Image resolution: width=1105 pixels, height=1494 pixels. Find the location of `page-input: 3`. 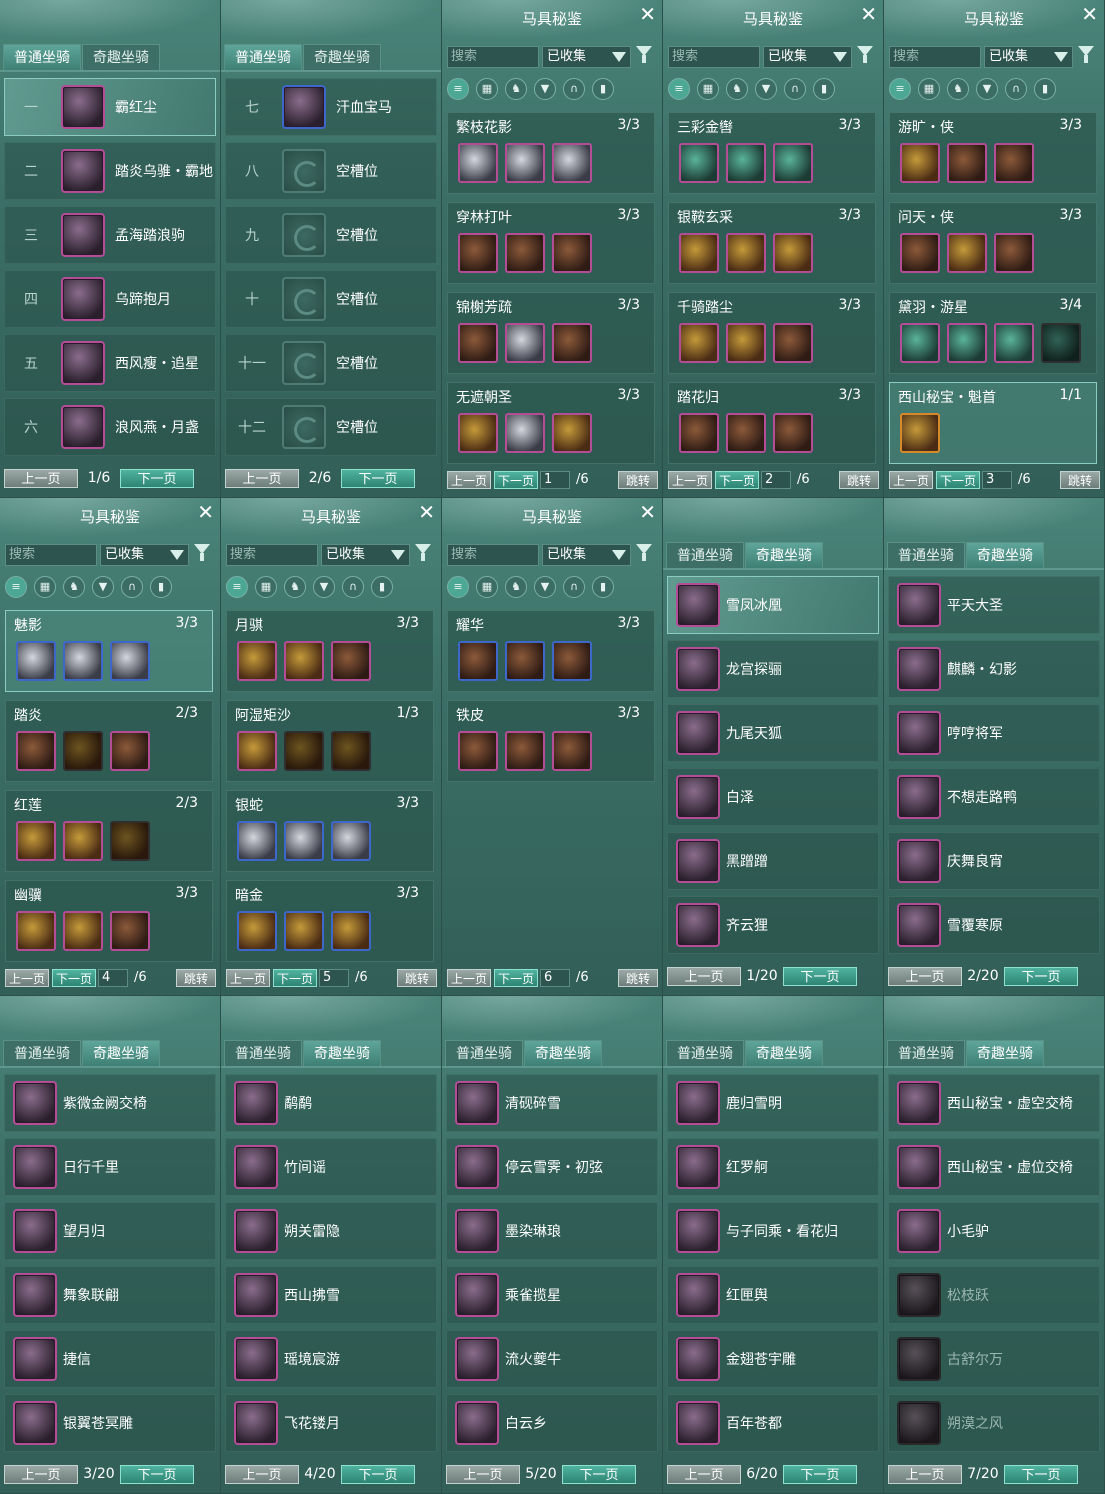

page-input: 3 is located at coordinates (997, 480).